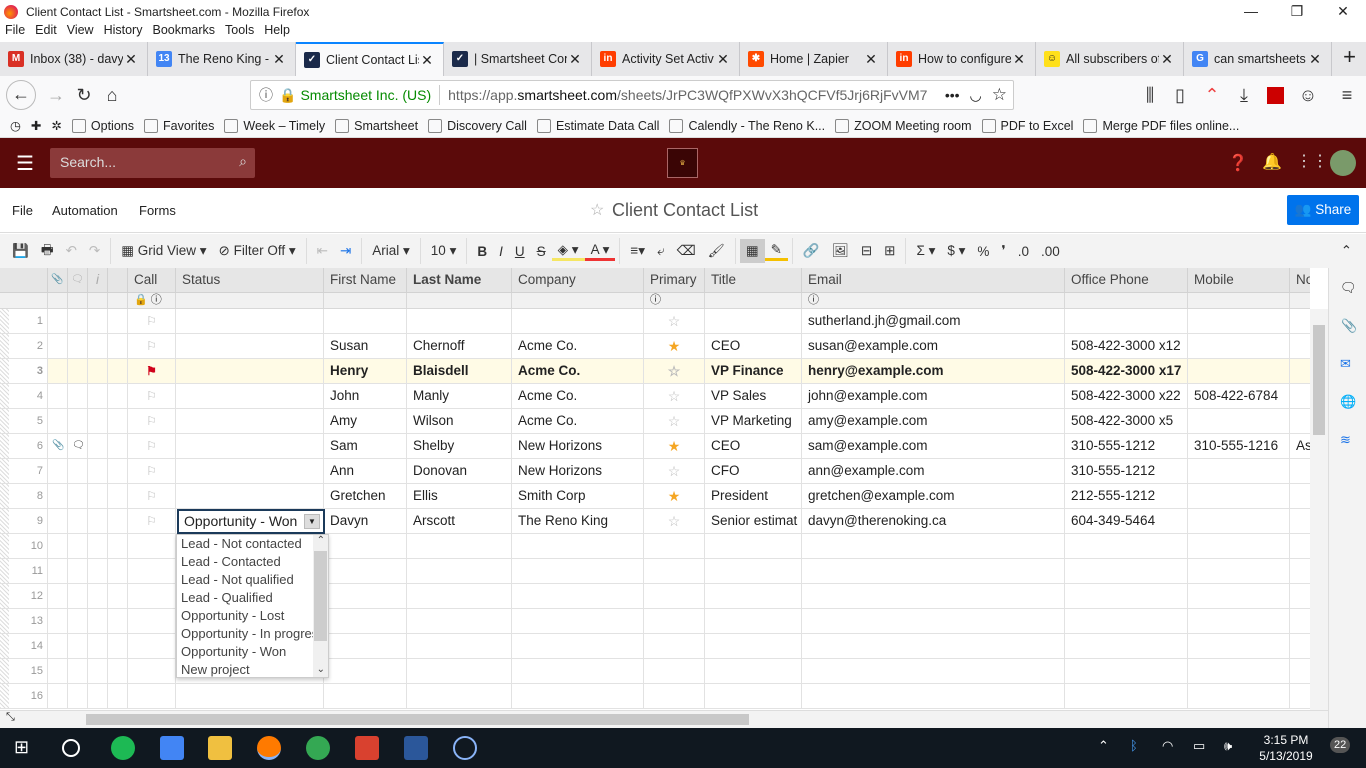 This screenshot has width=1366, height=768. I want to click on cell-title: CEO, so click(753, 346).